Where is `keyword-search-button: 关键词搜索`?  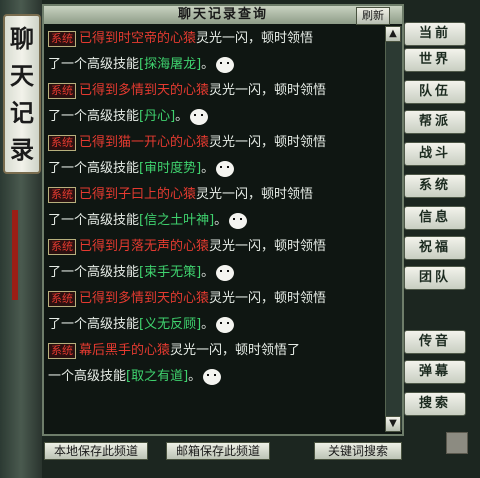 keyword-search-button: 关键词搜索 is located at coordinates (358, 451).